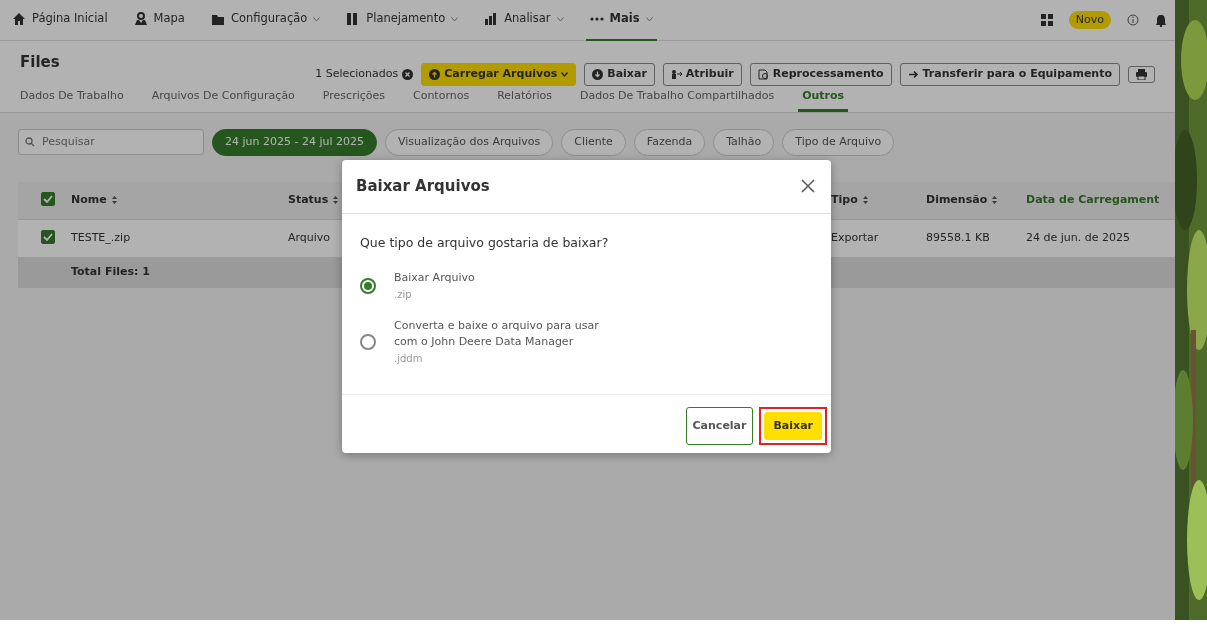 The width and height of the screenshot is (1207, 630). I want to click on nav-item: Analisar, so click(524, 20).